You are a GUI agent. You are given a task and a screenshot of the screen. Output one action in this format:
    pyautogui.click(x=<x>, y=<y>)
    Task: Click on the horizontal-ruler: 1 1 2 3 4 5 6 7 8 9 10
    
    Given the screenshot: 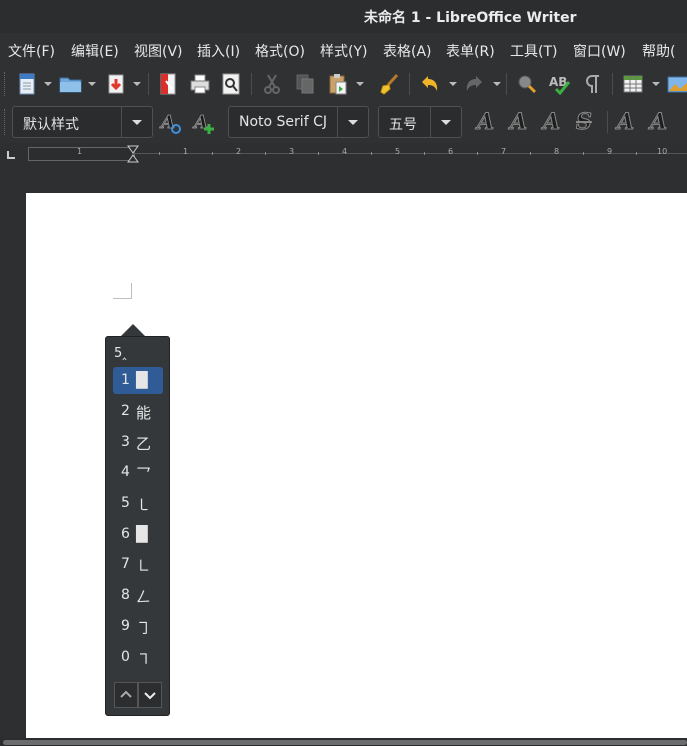 What is the action you would take?
    pyautogui.click(x=343, y=154)
    